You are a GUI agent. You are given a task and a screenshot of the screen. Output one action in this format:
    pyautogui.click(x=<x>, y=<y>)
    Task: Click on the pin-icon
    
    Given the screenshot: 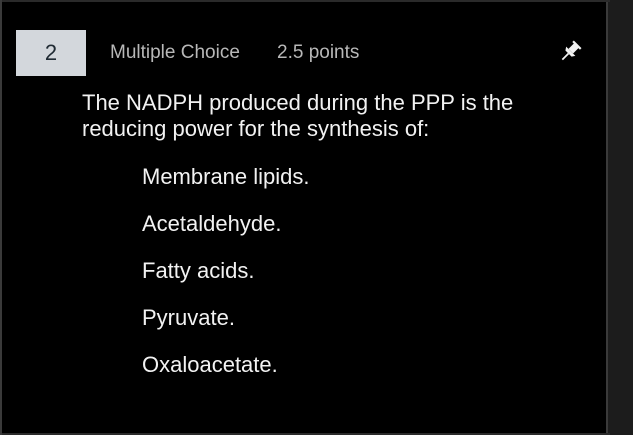 What is the action you would take?
    pyautogui.click(x=571, y=50)
    